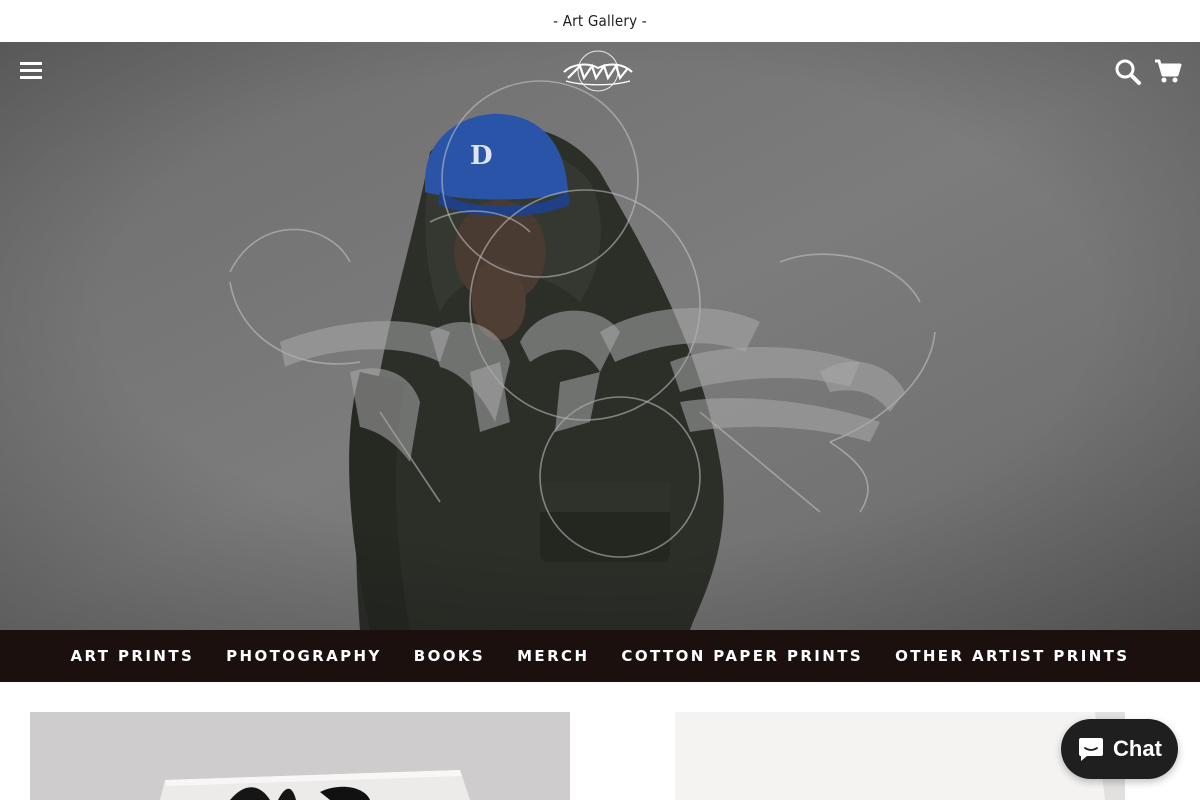 This screenshot has width=1200, height=800. Describe the element at coordinates (600, 741) in the screenshot. I see `product-grid` at that location.